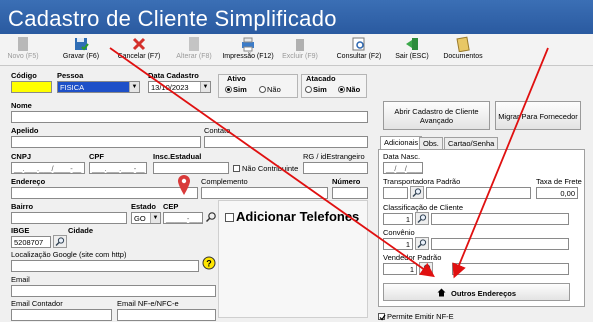 The image size is (593, 322). What do you see at coordinates (105, 266) in the screenshot?
I see `localizacao-input` at bounding box center [105, 266].